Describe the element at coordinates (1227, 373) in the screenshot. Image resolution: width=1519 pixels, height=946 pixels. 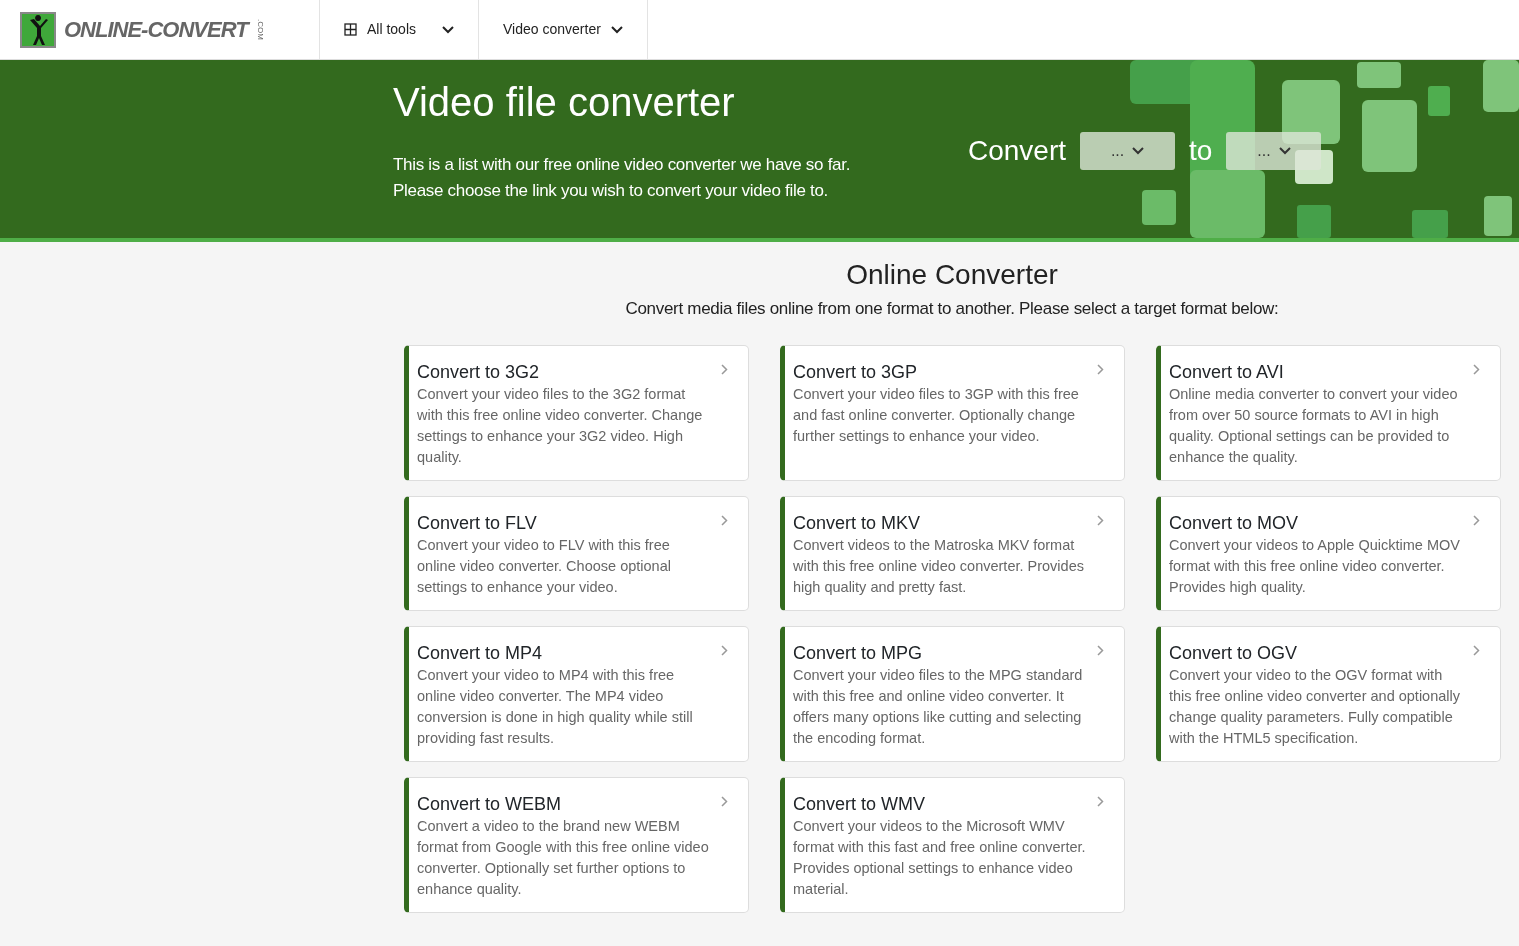
I see `card-title: Convert to AVI` at that location.